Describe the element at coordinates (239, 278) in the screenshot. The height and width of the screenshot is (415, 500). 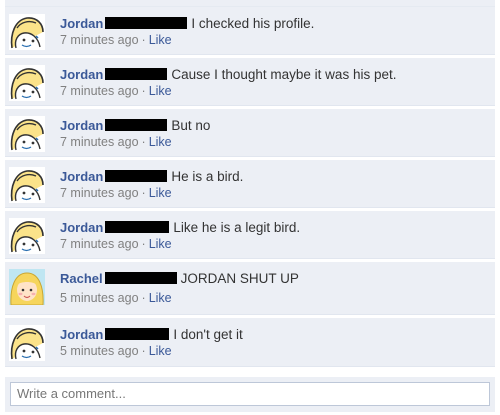
I see `comment-text: JORDAN SHUT UP` at that location.